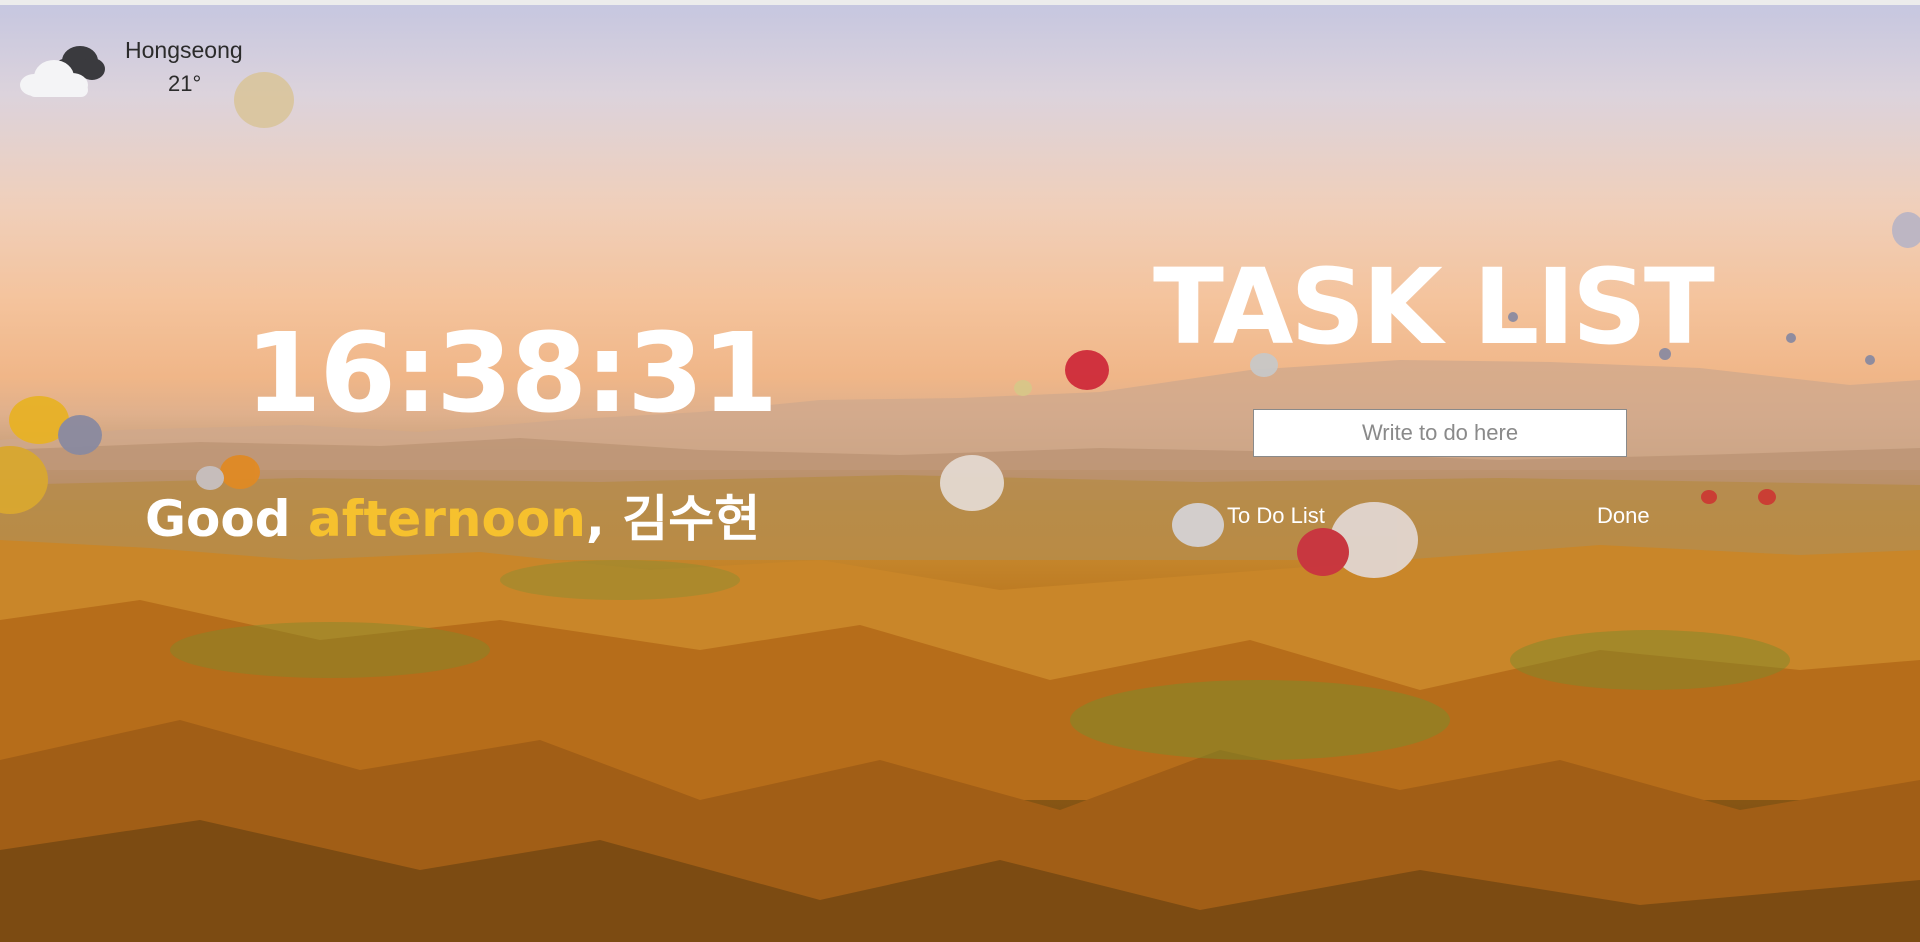 This screenshot has width=1920, height=942. I want to click on greeting-message: Good afternoon, 김수현, so click(452, 519).